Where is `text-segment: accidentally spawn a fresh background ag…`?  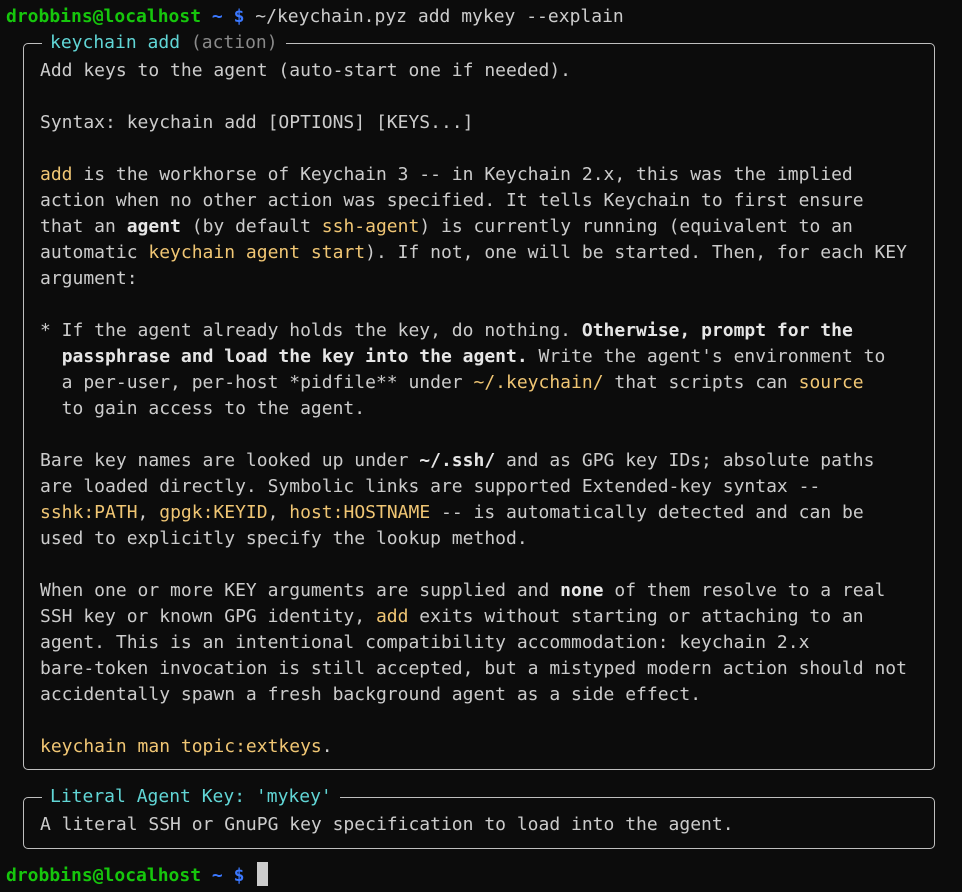 text-segment: accidentally spawn a fresh background ag… is located at coordinates (371, 694).